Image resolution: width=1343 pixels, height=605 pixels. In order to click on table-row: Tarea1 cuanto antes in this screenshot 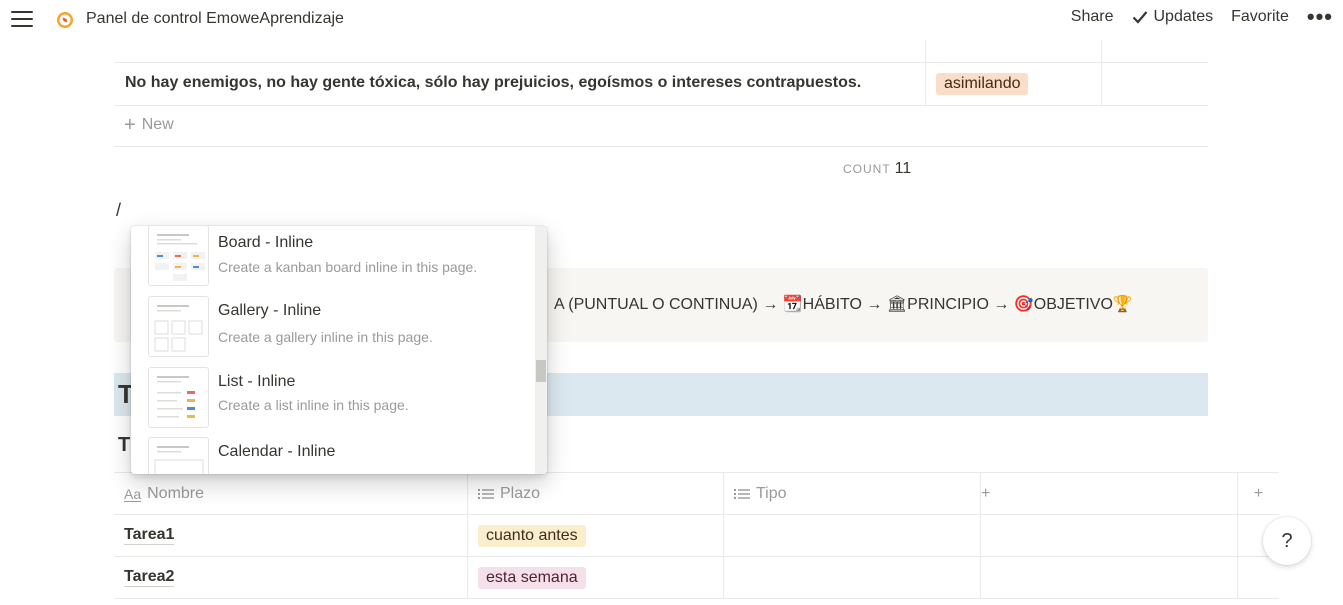, I will do `click(696, 536)`.